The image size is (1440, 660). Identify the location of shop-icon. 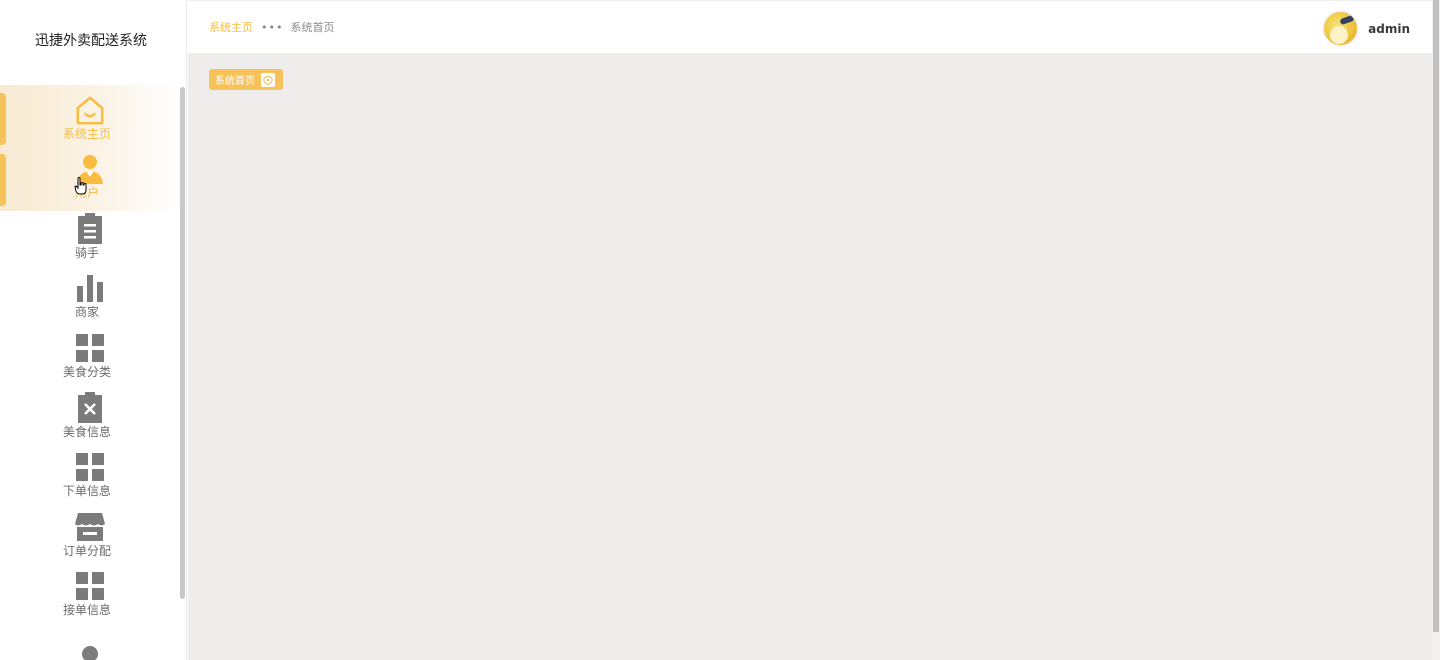
(90, 527).